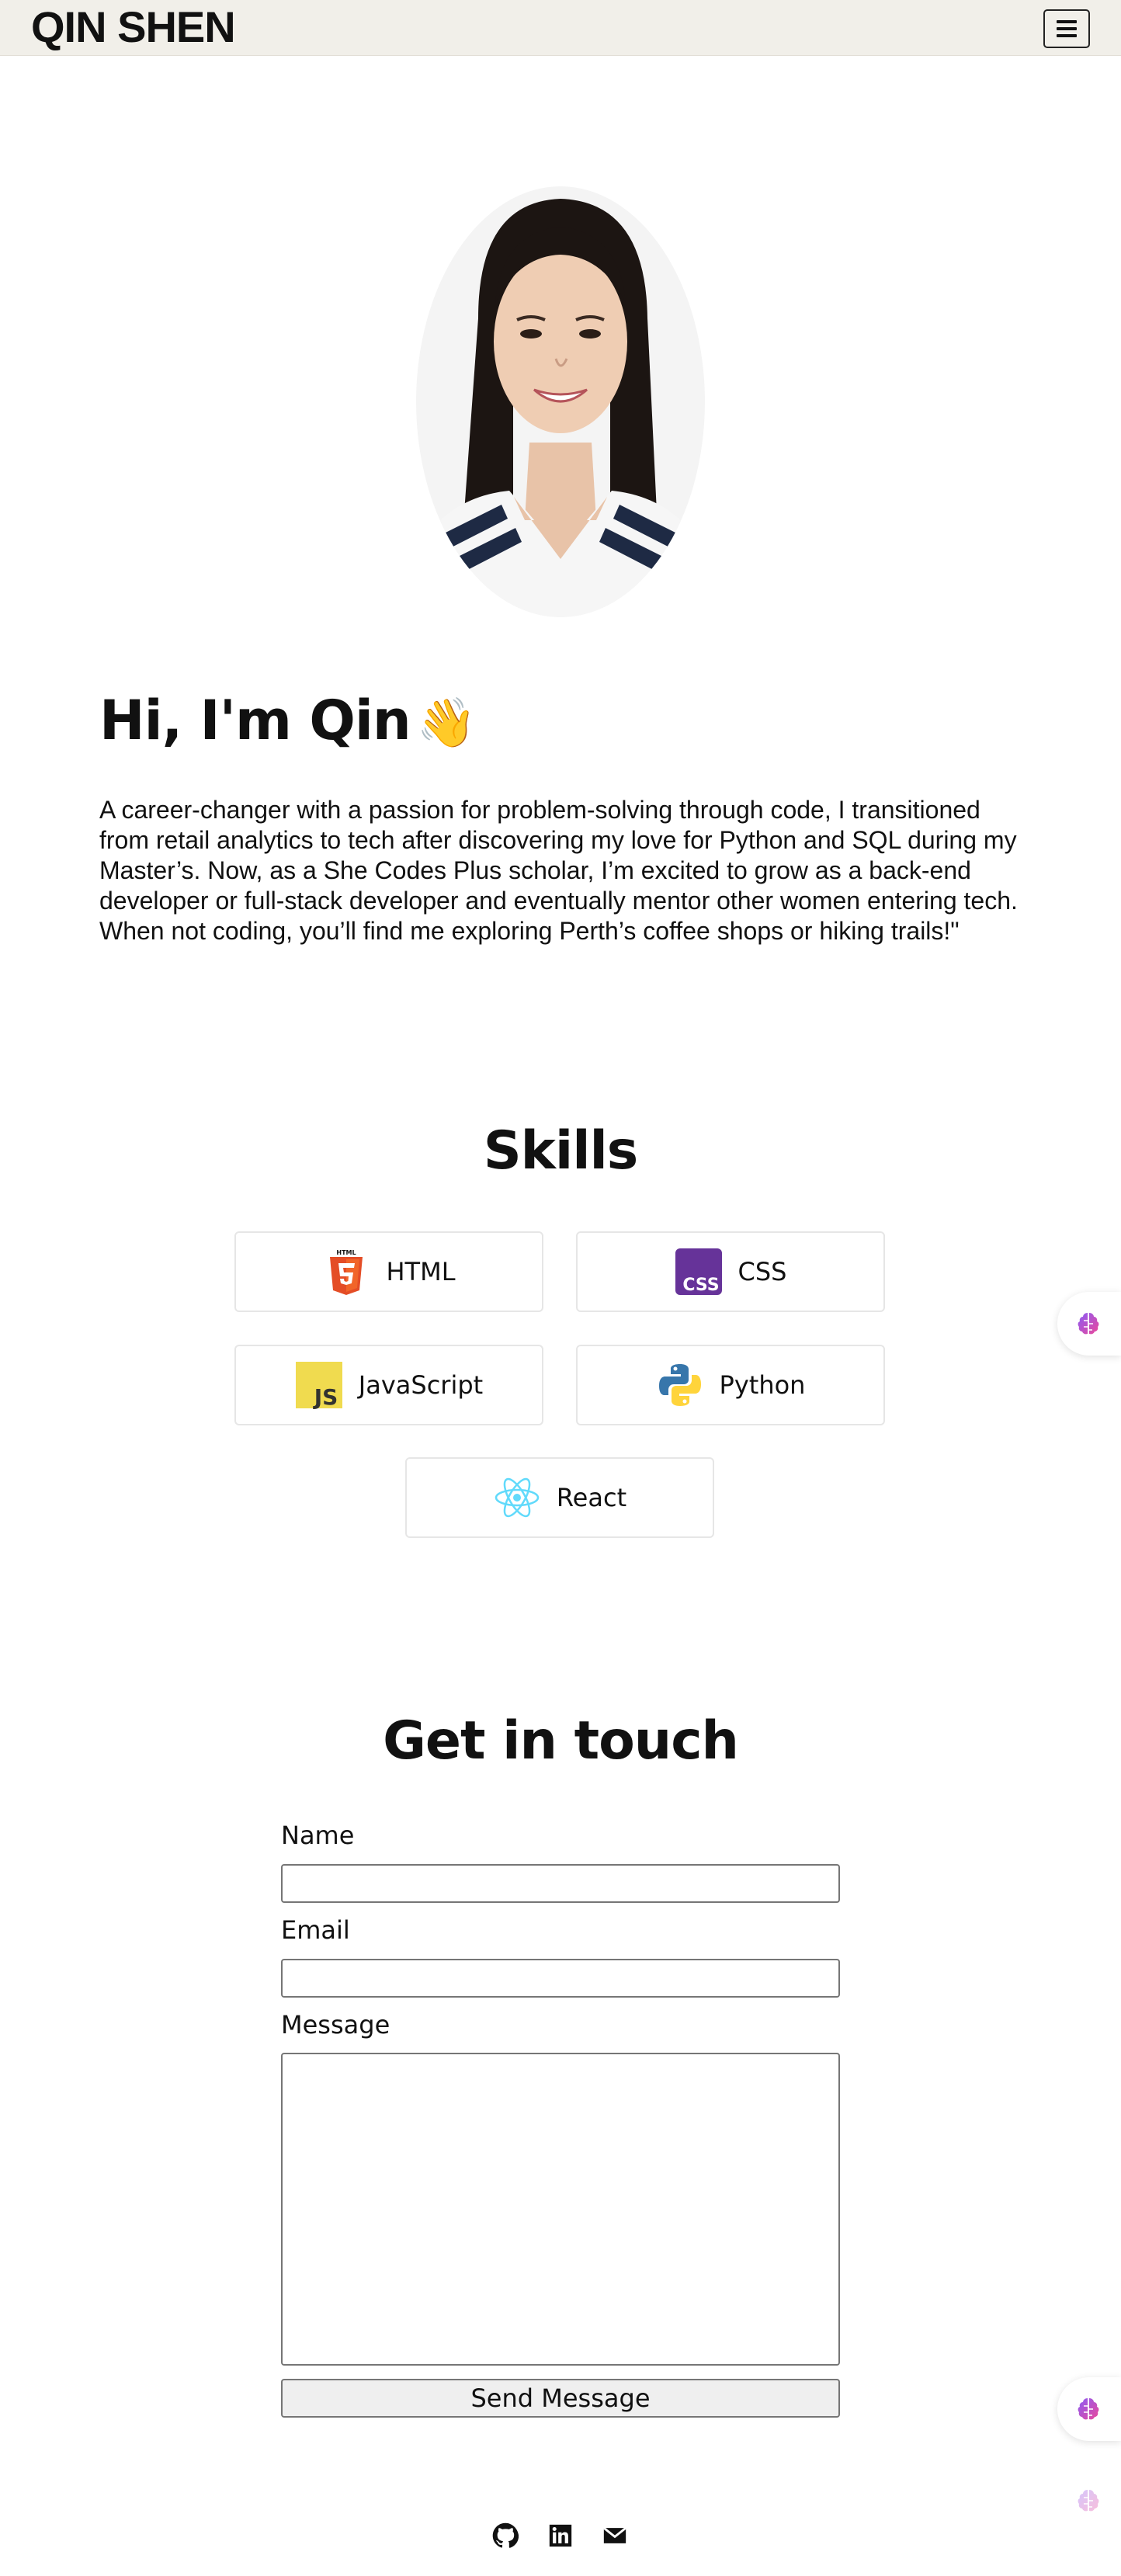 The height and width of the screenshot is (2576, 1121). Describe the element at coordinates (346, 1252) in the screenshot. I see `svg-text: HTML` at that location.